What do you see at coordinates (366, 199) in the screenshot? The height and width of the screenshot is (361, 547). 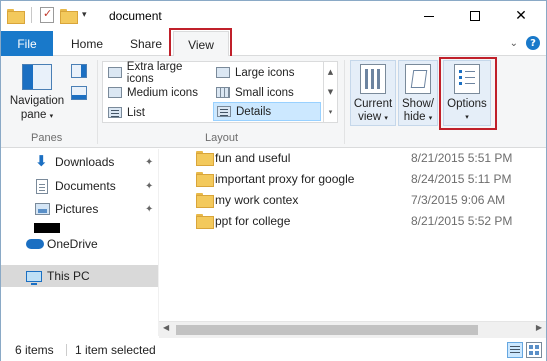 I see `file-row: my work contex 7/3/2015 9:06 AM` at bounding box center [366, 199].